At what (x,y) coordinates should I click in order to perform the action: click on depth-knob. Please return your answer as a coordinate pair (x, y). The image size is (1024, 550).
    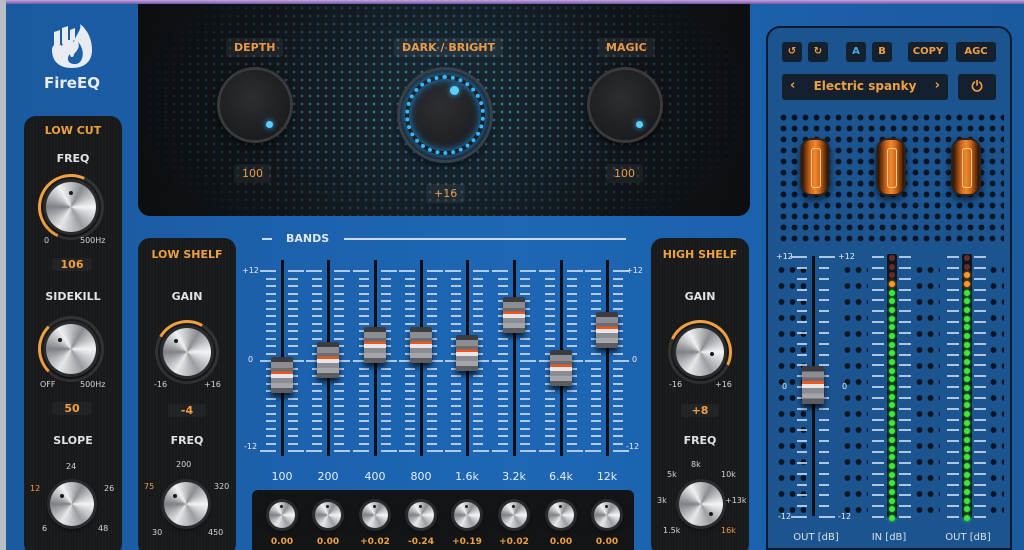
    Looking at the image, I should click on (255, 105).